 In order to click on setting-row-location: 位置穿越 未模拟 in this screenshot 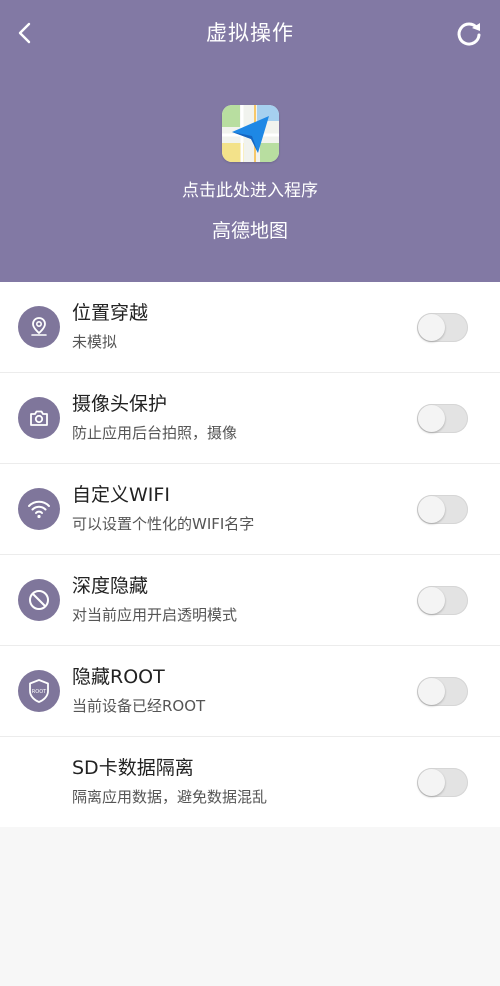, I will do `click(250, 327)`.